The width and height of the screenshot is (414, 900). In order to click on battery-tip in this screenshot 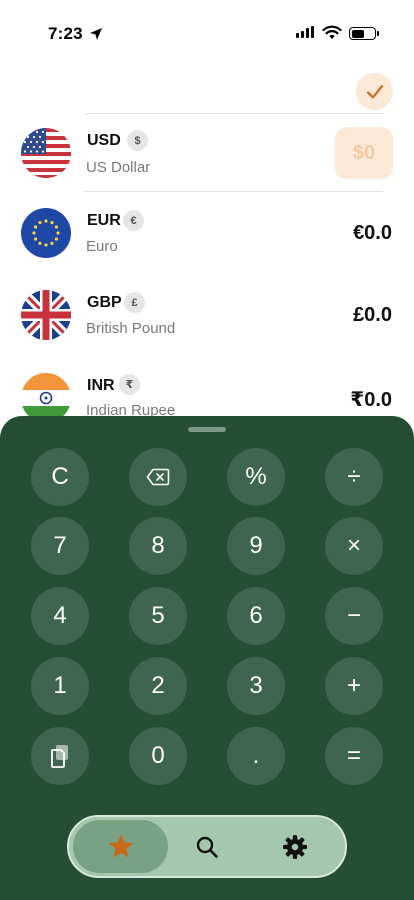, I will do `click(378, 33)`.